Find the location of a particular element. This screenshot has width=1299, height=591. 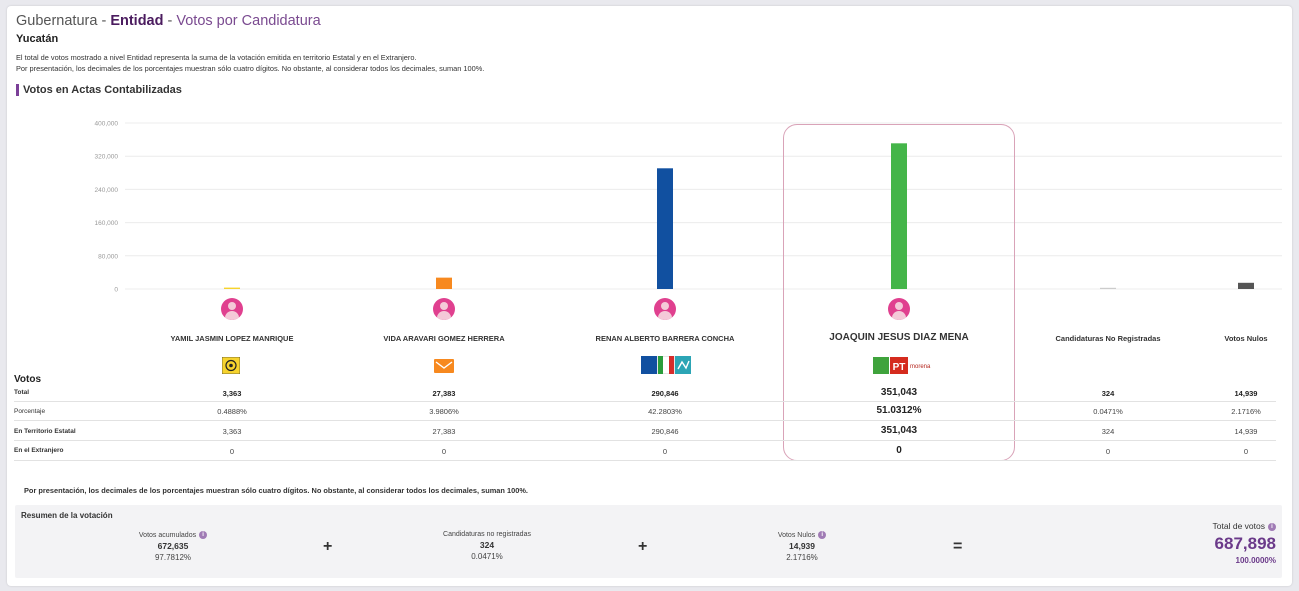

row-label-total: Total is located at coordinates (22, 392).